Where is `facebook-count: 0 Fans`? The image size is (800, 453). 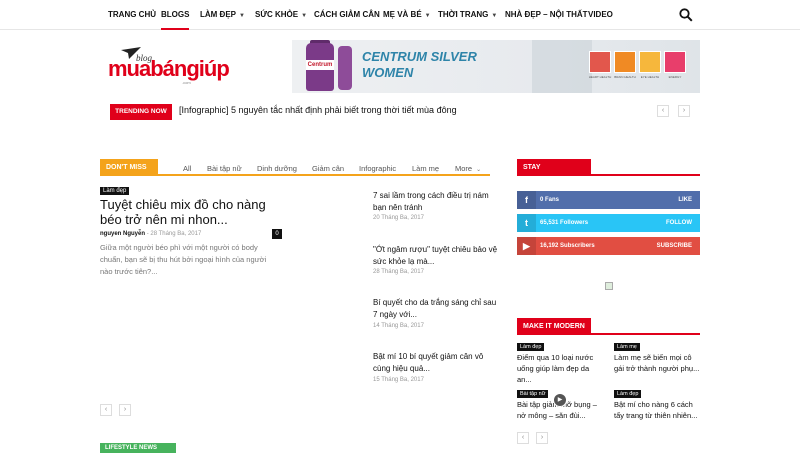
facebook-count: 0 Fans is located at coordinates (549, 200).